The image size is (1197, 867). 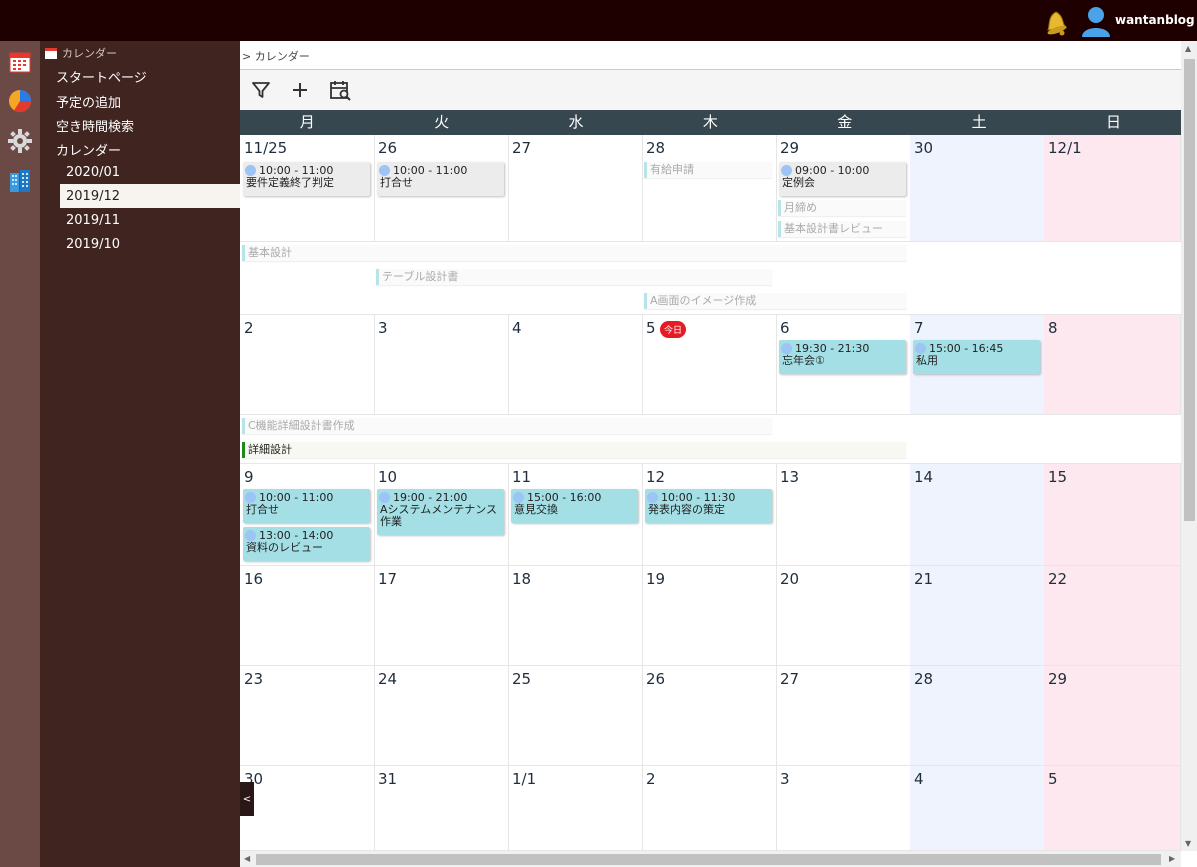 I want to click on filter-icon, so click(x=261, y=90).